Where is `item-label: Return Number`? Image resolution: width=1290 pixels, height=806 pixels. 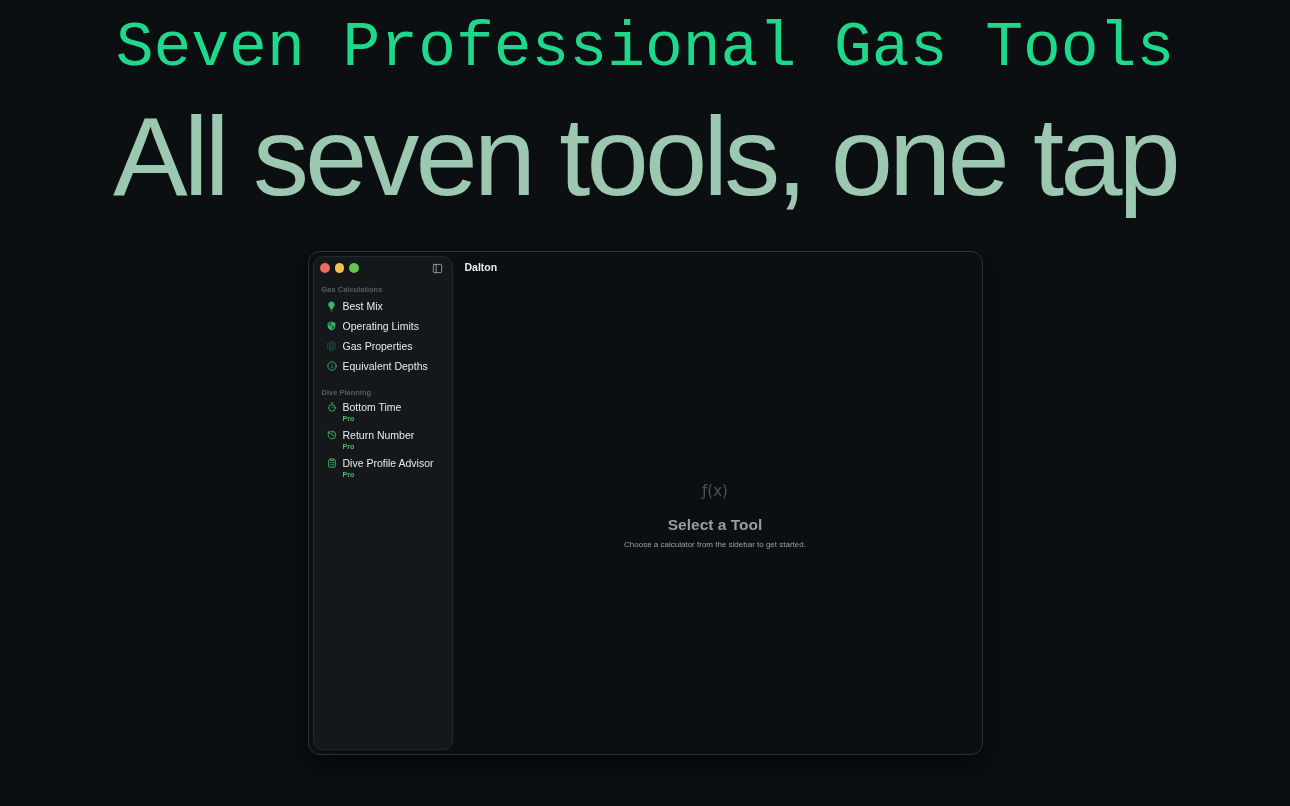 item-label: Return Number is located at coordinates (378, 435).